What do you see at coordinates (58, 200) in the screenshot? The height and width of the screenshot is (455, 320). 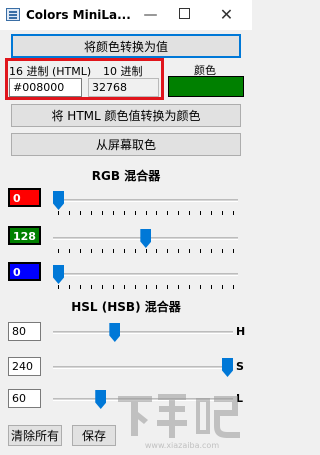 I see `red-slider-thumb` at bounding box center [58, 200].